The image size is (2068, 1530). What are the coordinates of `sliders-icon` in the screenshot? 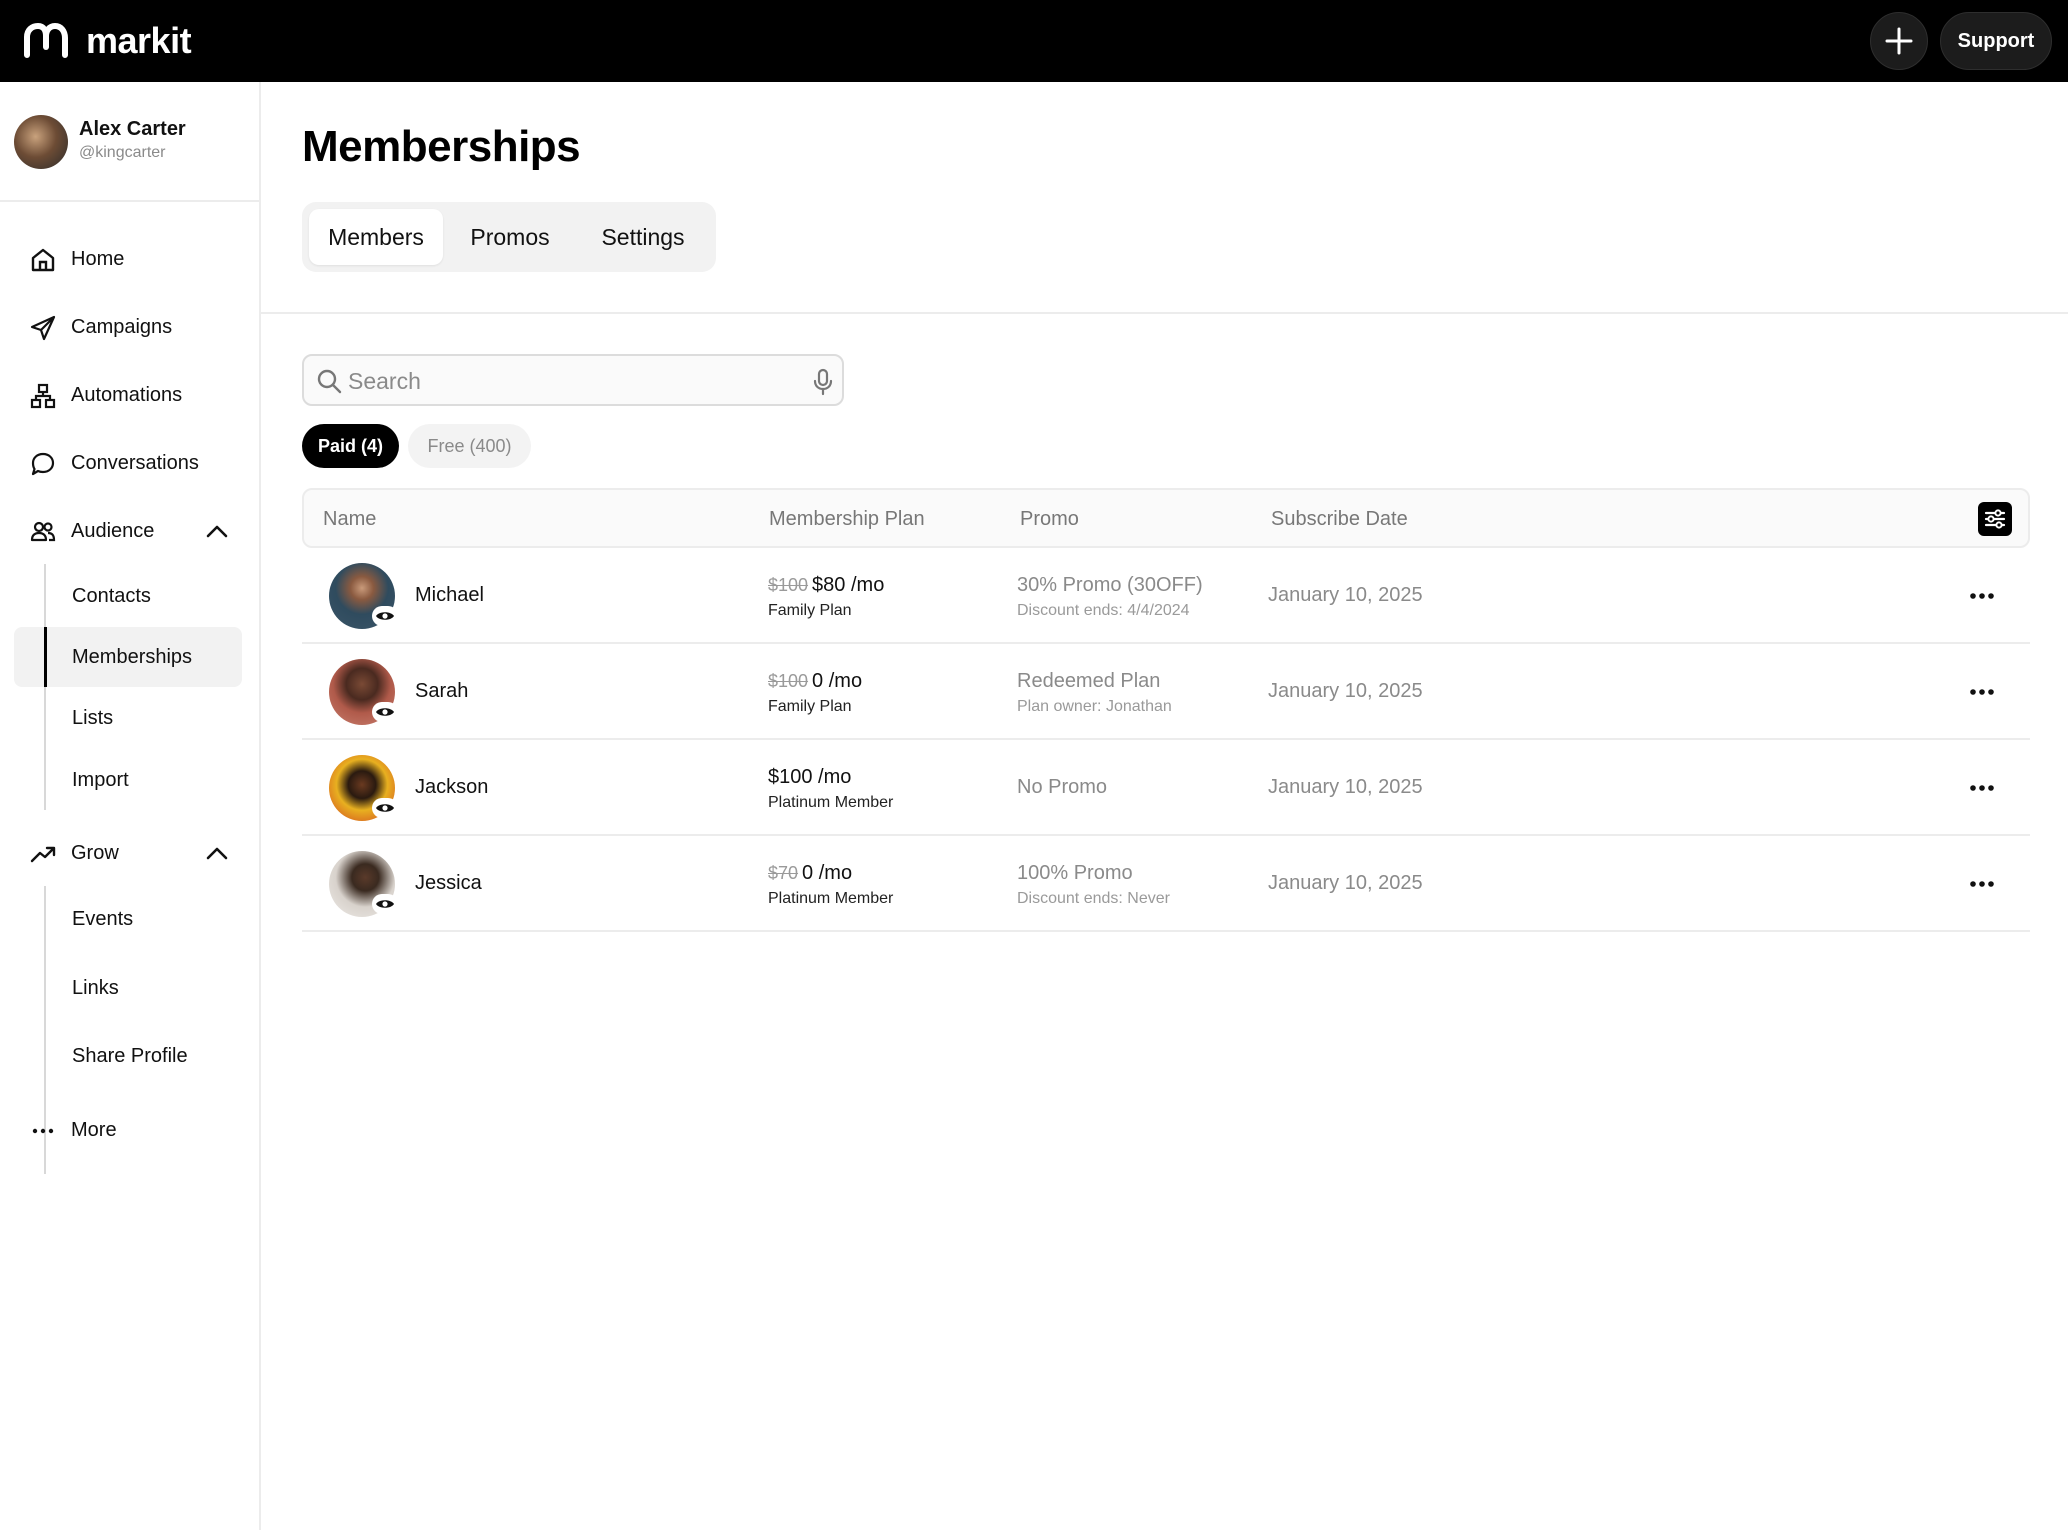 It's located at (1995, 519).